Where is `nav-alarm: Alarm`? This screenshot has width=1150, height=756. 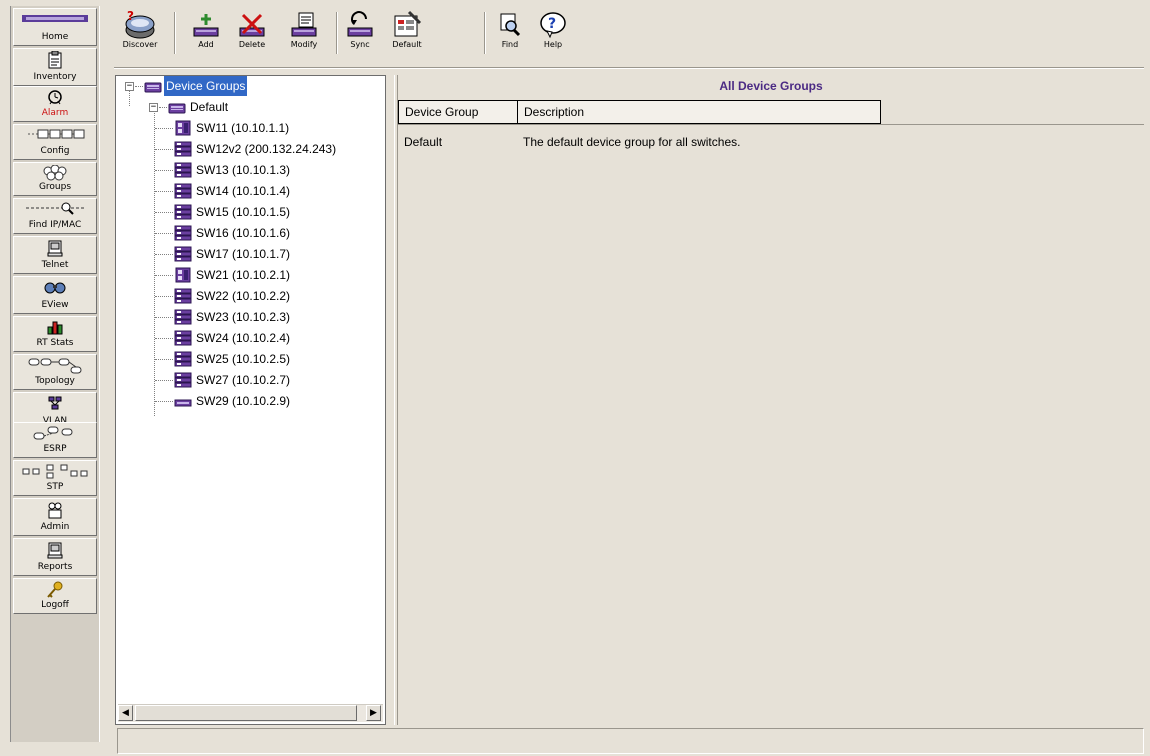
nav-alarm: Alarm is located at coordinates (55, 104).